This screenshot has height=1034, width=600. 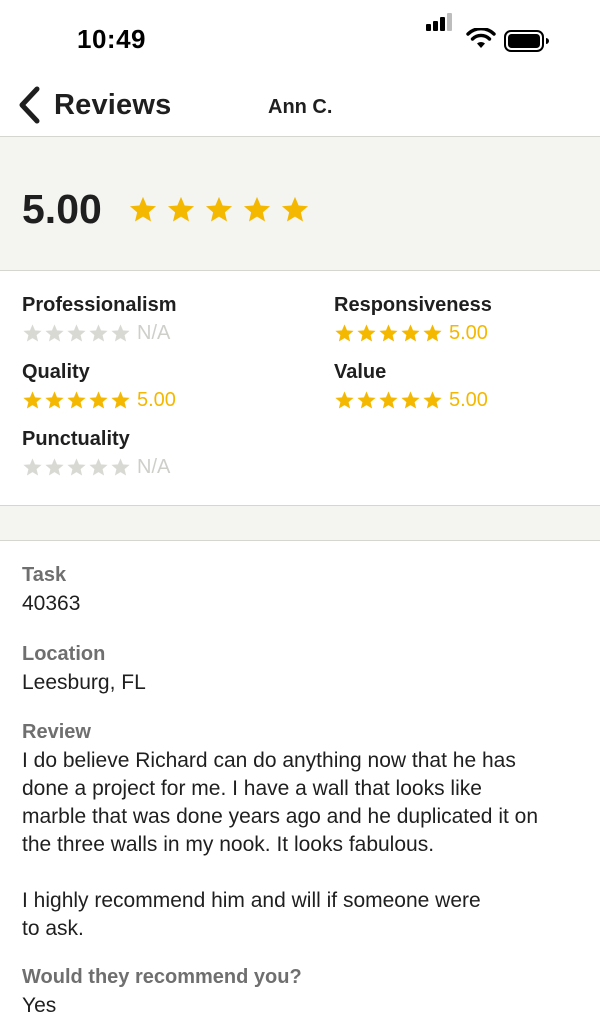 I want to click on page-title: Ann C., so click(x=300, y=107).